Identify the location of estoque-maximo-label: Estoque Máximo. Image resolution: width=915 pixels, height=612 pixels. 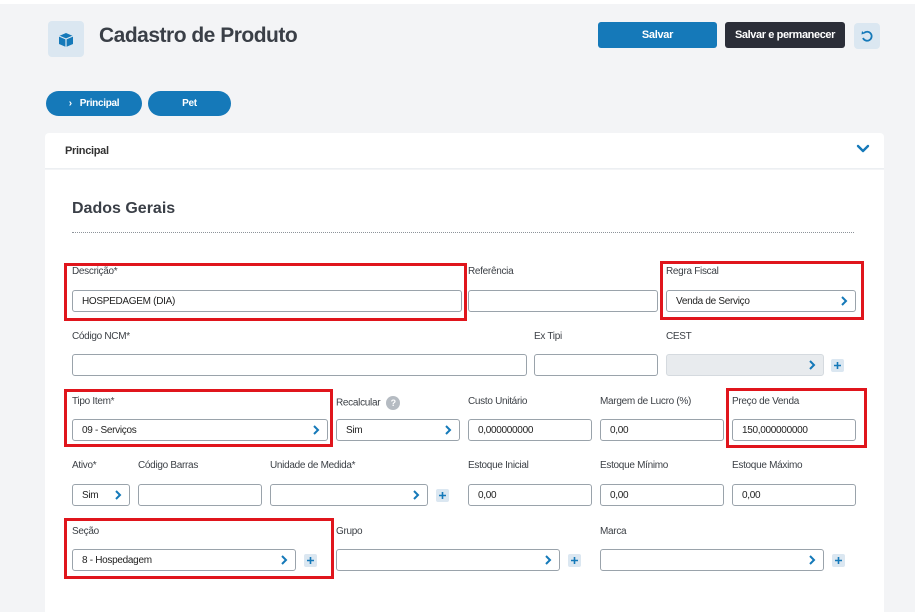
(767, 465).